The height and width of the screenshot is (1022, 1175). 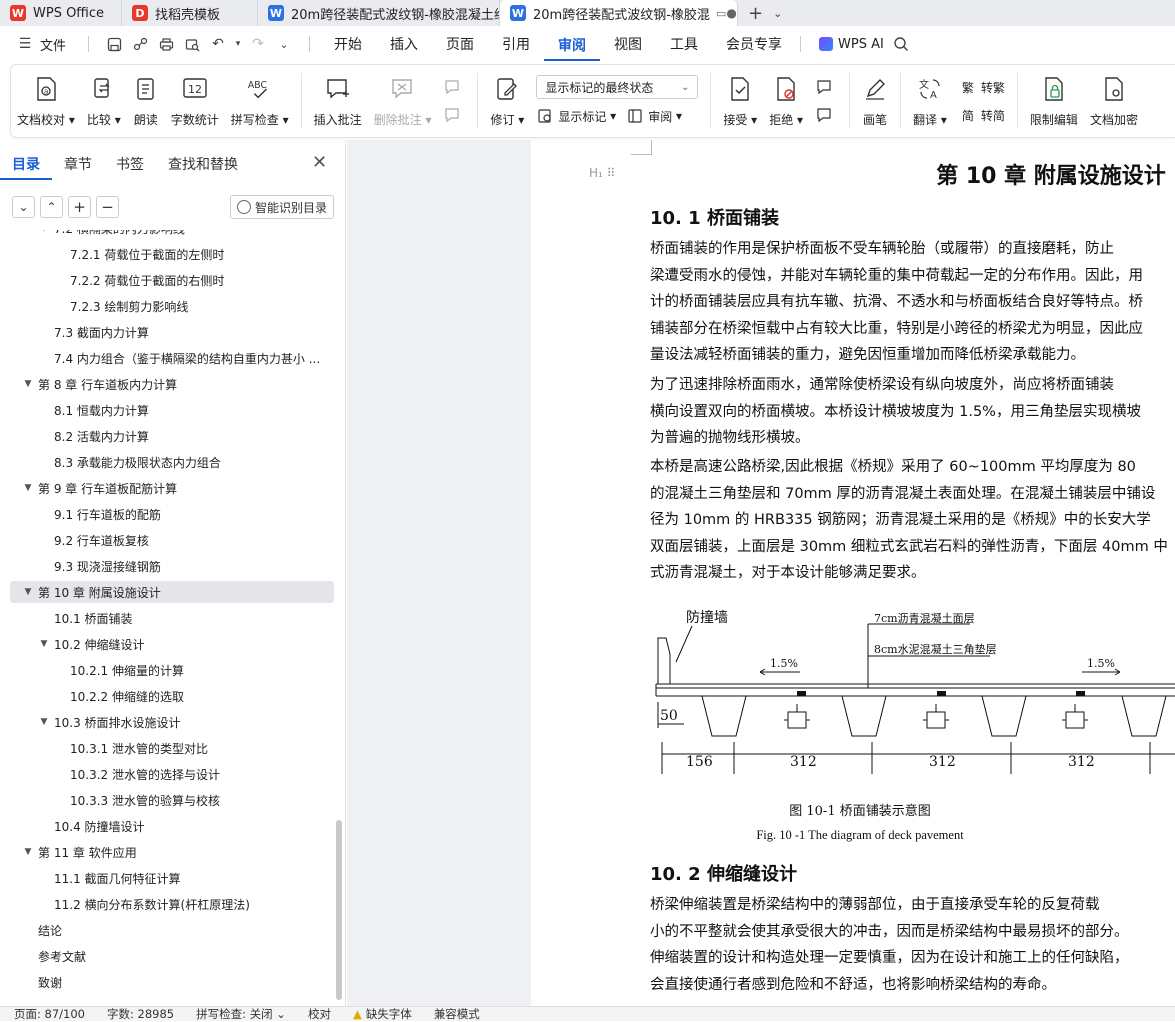 I want to click on collapse-down-icon: ⌄, so click(x=23, y=207).